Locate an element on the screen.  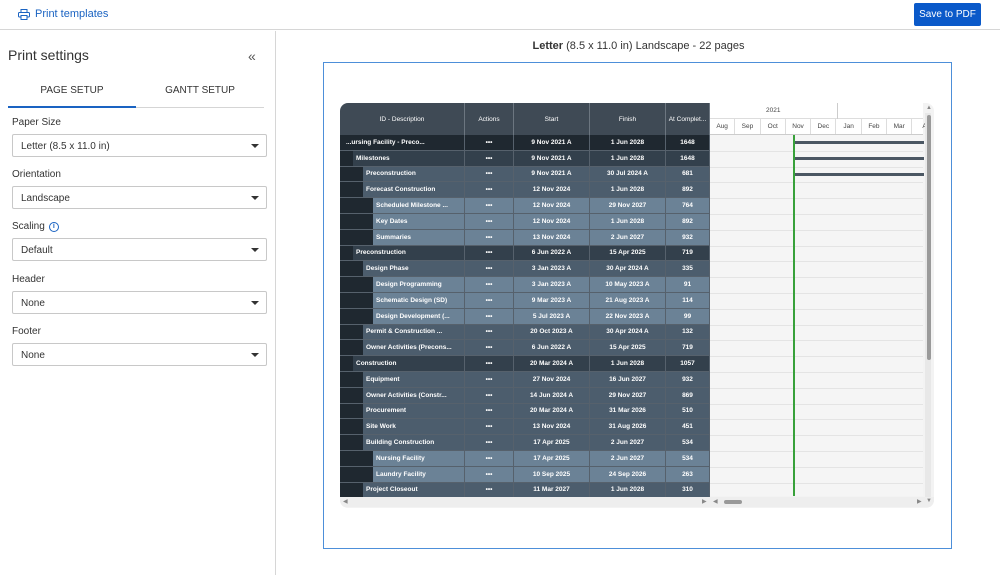
tab-page-setup: PAGE SETUP is located at coordinates (72, 95).